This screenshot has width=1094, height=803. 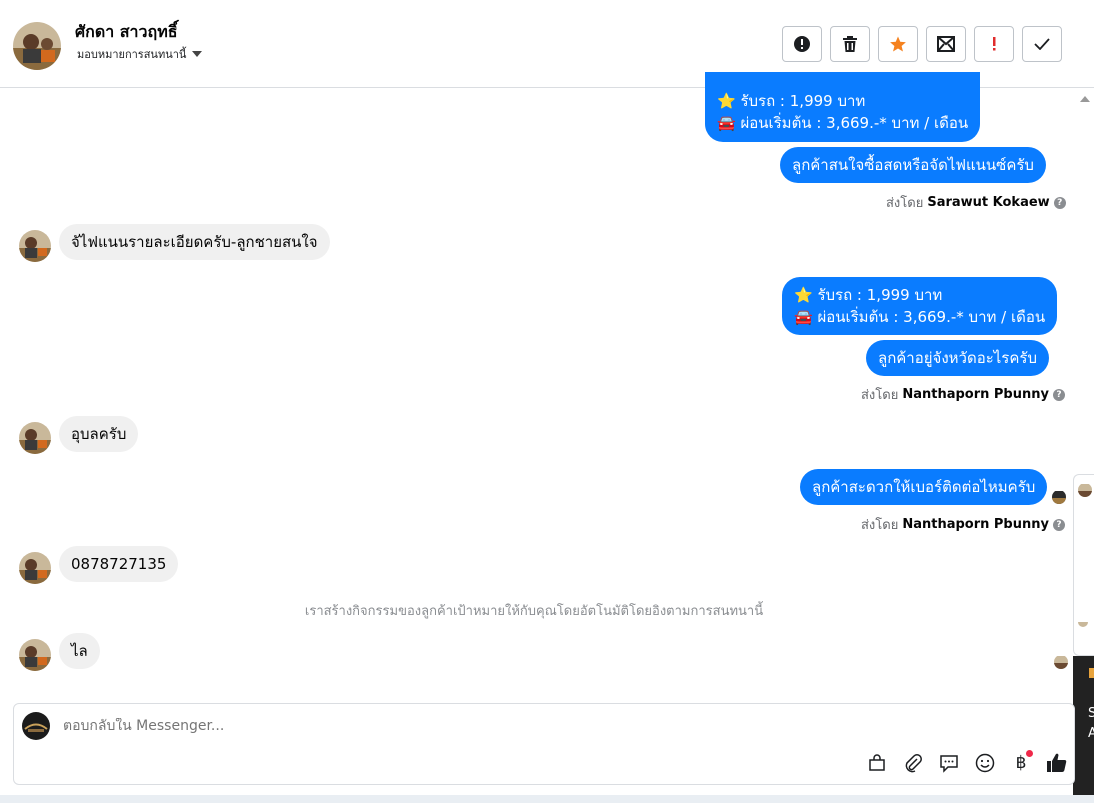 I want to click on incoming-message: อุบลครับ, so click(x=99, y=434).